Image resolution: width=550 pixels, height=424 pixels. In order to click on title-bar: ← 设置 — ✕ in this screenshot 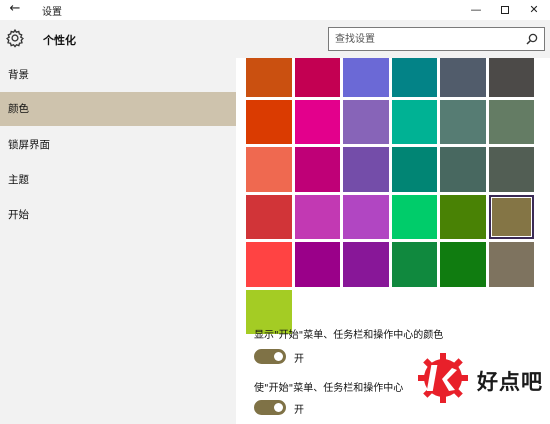, I will do `click(275, 10)`.